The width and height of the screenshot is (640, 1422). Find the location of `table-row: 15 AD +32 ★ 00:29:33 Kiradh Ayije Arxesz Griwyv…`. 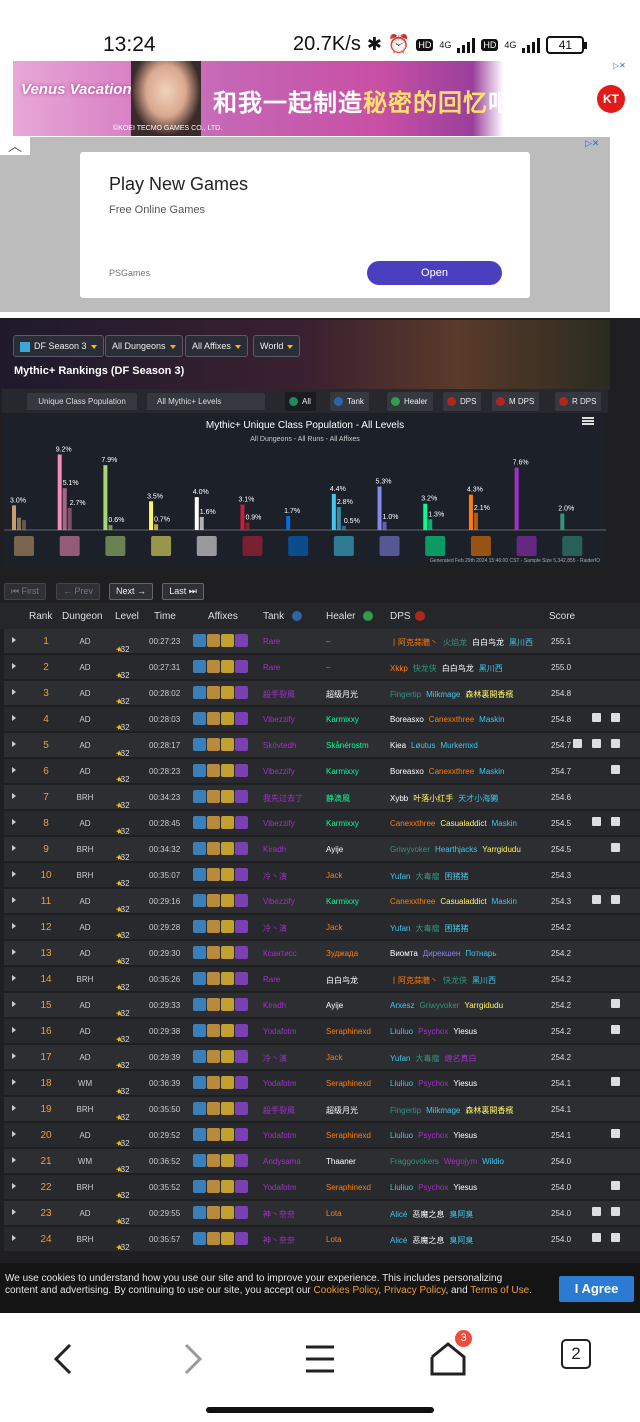

table-row: 15 AD +32 ★ 00:29:33 Kiradh Ayije Arxesz Griwyv… is located at coordinates (322, 1005).